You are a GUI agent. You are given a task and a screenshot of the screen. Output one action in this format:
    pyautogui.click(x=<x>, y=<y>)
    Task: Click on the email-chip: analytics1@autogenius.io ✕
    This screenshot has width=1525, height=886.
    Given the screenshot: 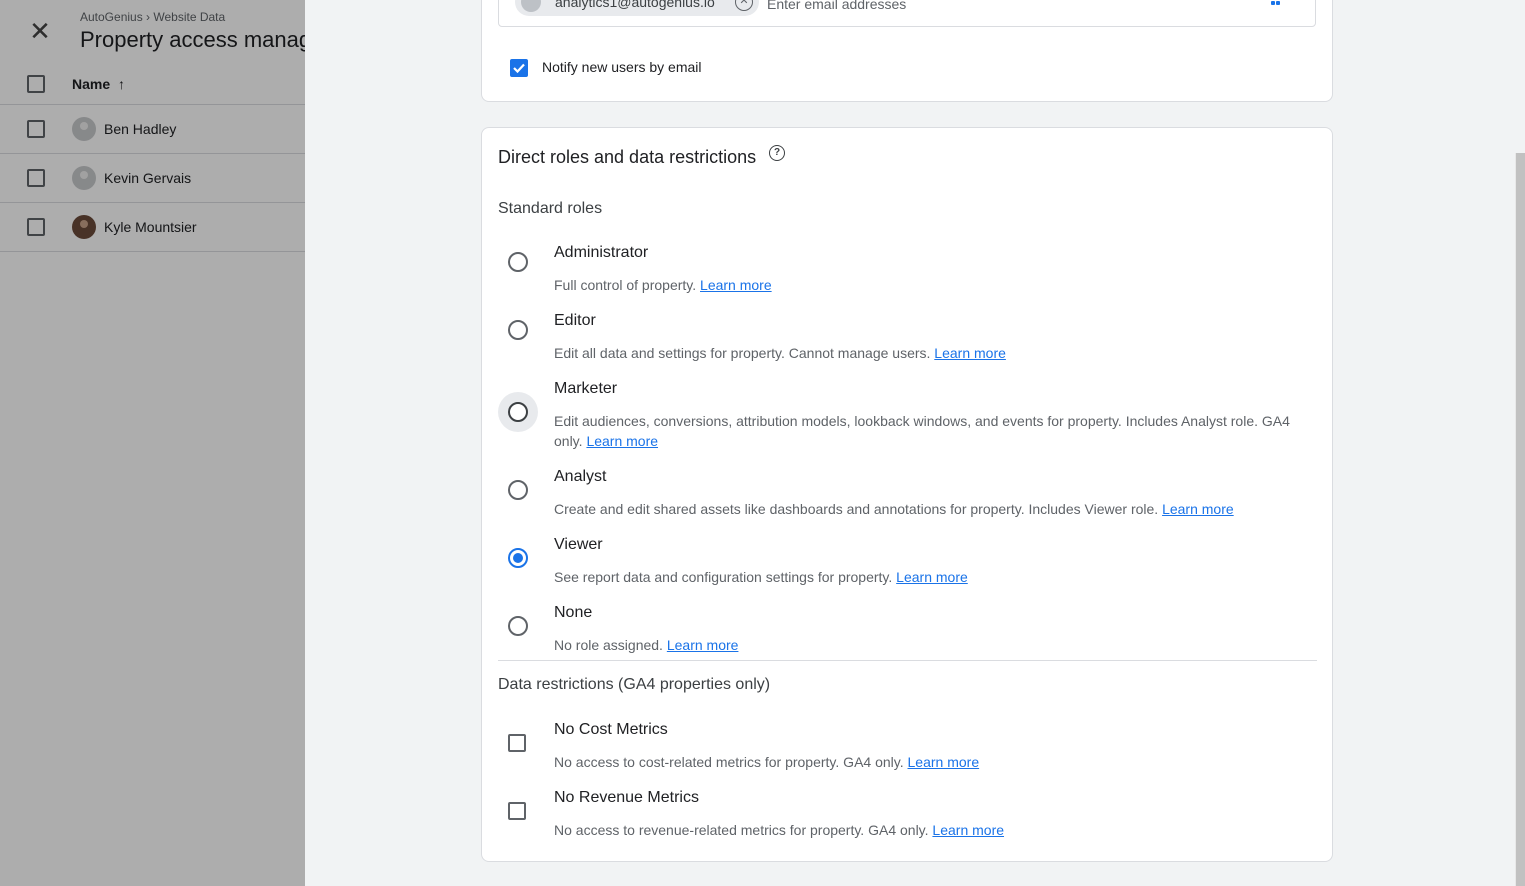 What is the action you would take?
    pyautogui.click(x=637, y=8)
    